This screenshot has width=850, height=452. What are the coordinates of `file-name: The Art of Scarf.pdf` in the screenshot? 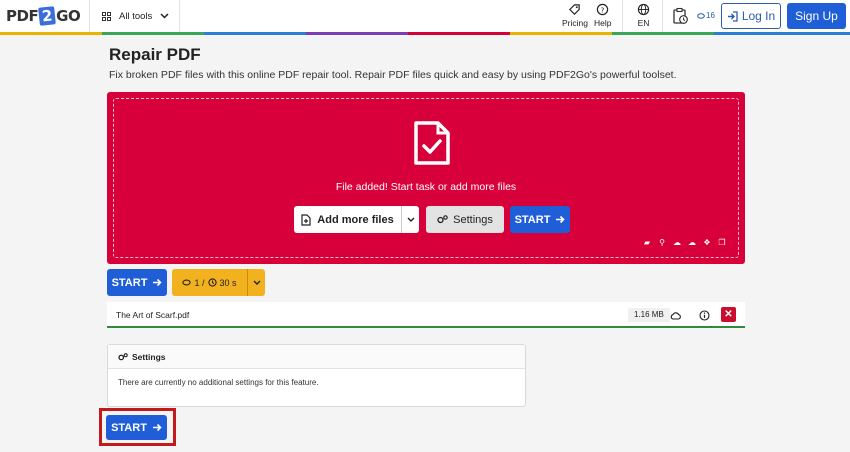 It's located at (153, 315).